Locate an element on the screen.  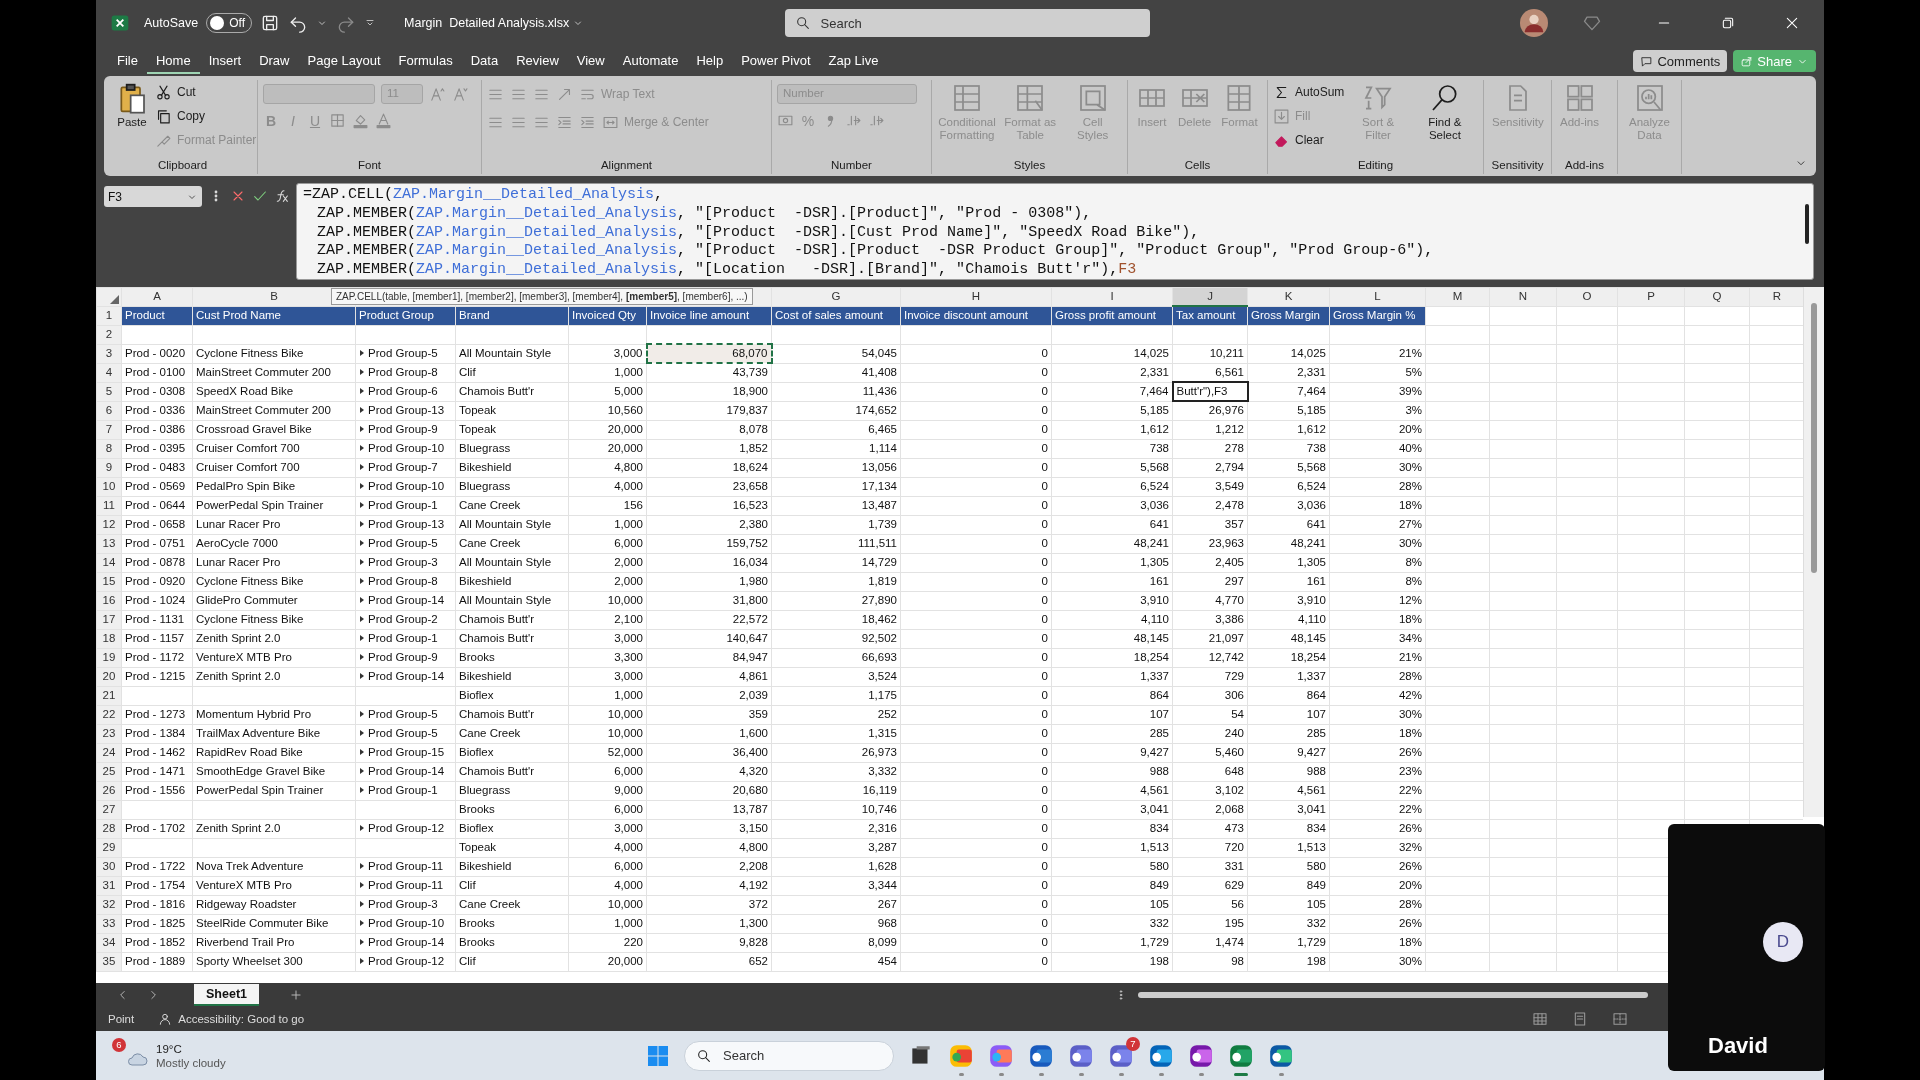
table-cell: 22,572 is located at coordinates (709, 619).